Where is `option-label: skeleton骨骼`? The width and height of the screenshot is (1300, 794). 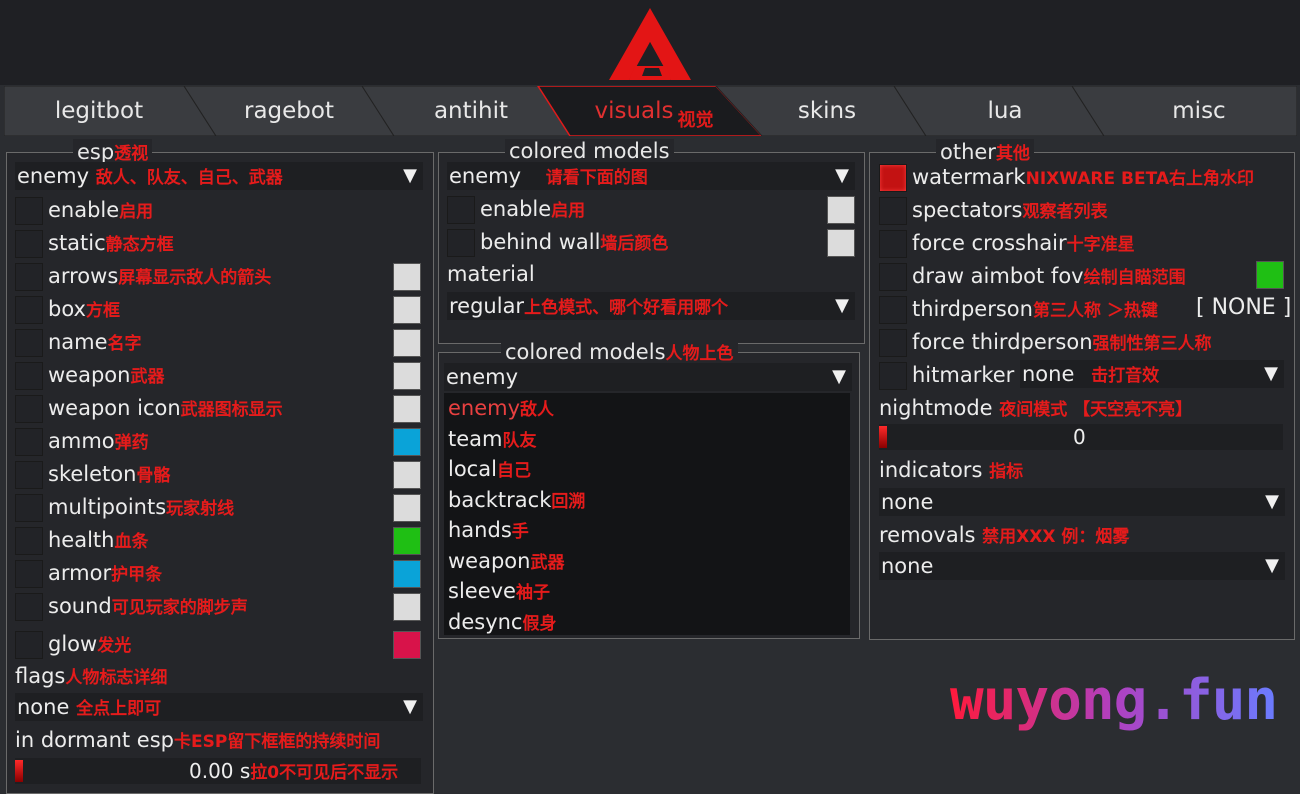 option-label: skeleton骨骼 is located at coordinates (109, 474).